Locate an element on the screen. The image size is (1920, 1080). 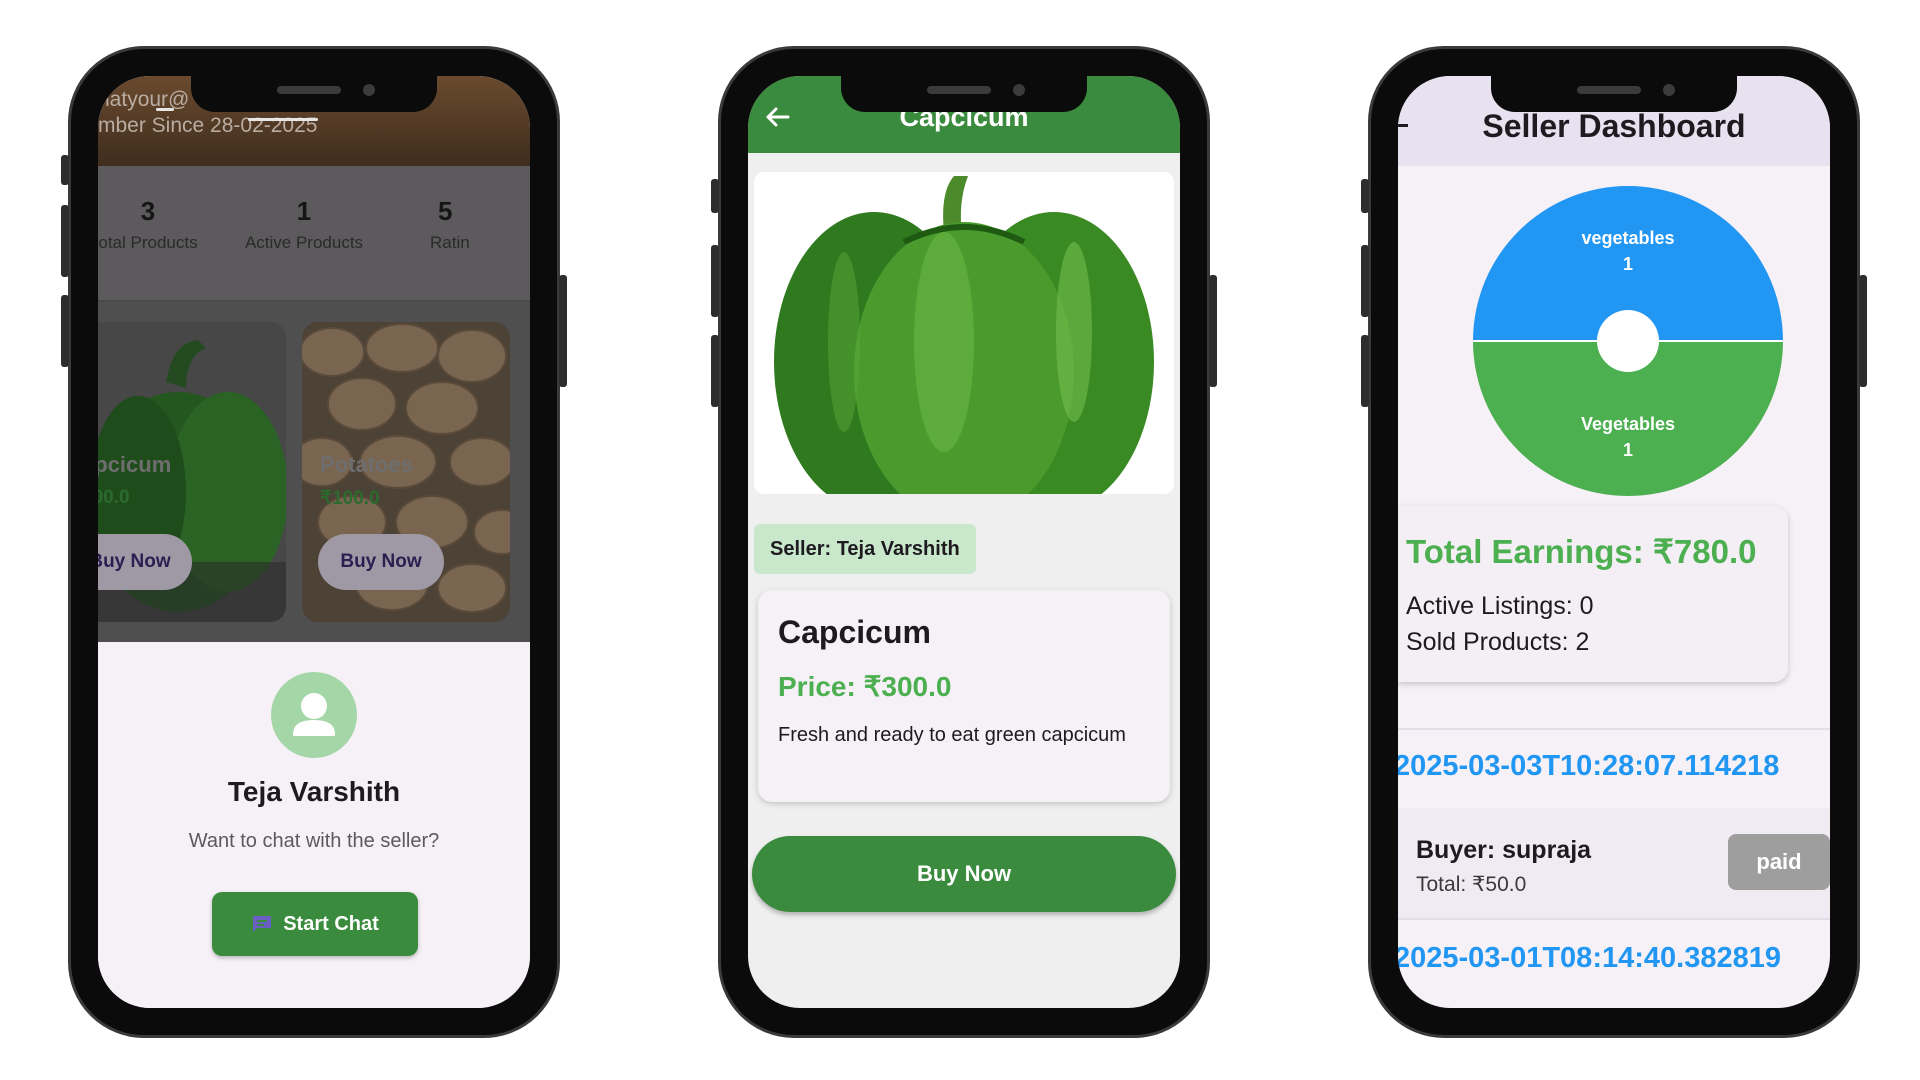
status-badge: paid is located at coordinates (1779, 862).